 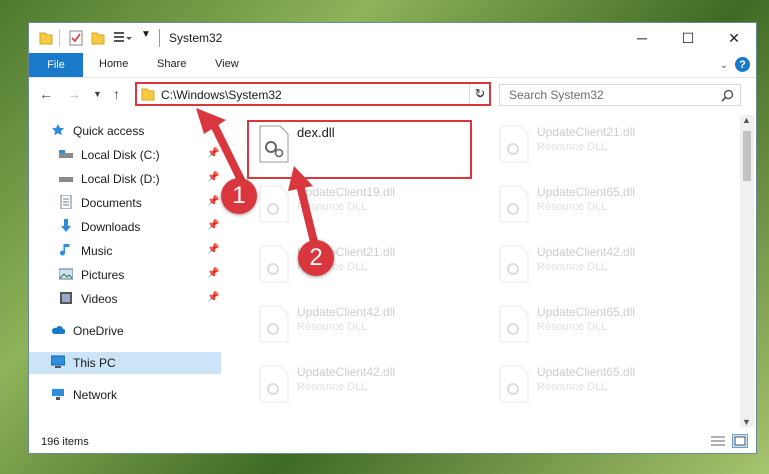 What do you see at coordinates (313, 94) in the screenshot?
I see `address-bar: C:\Windows\System32 ⌄` at bounding box center [313, 94].